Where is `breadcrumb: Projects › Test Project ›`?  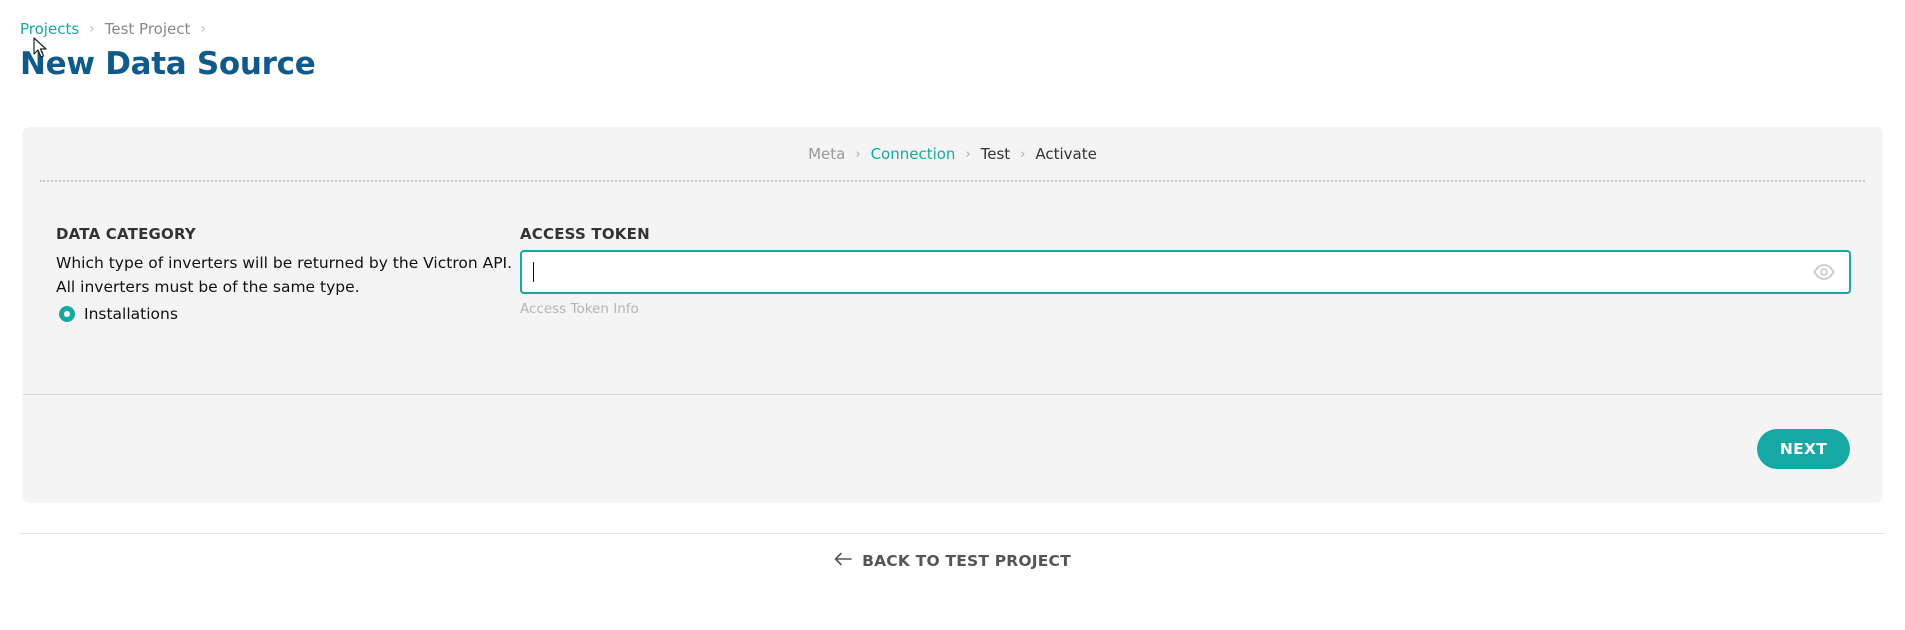 breadcrumb: Projects › Test Project › is located at coordinates (113, 29).